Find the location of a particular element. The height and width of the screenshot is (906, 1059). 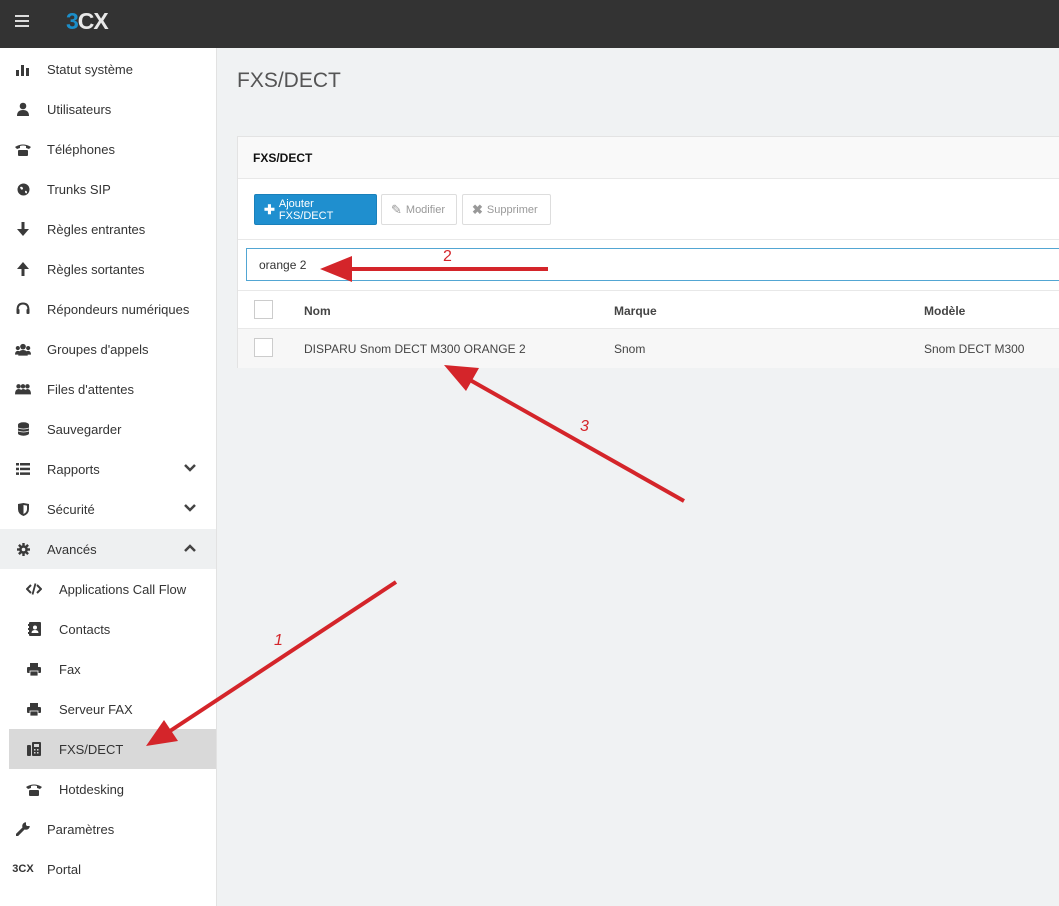

panel-header: FXS/DECT is located at coordinates (648, 158).